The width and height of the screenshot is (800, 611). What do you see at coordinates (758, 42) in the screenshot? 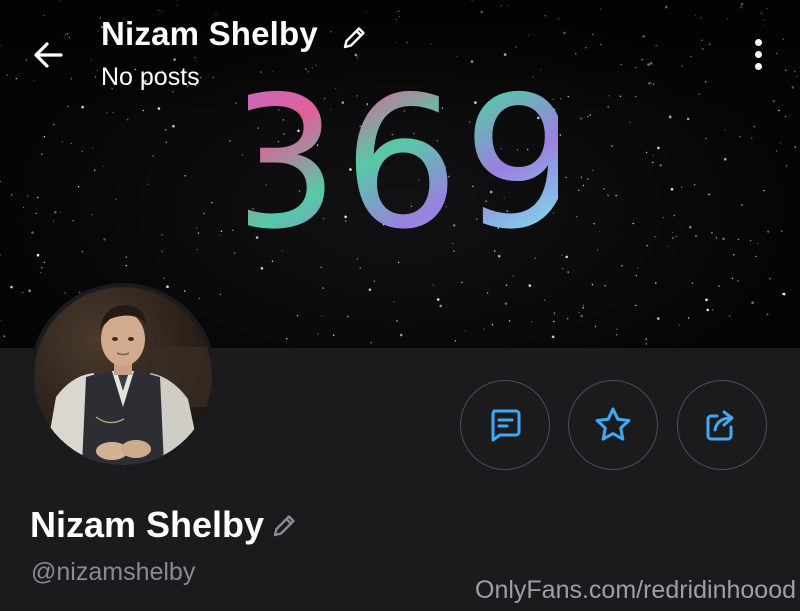
I see `more-vertical-icon` at bounding box center [758, 42].